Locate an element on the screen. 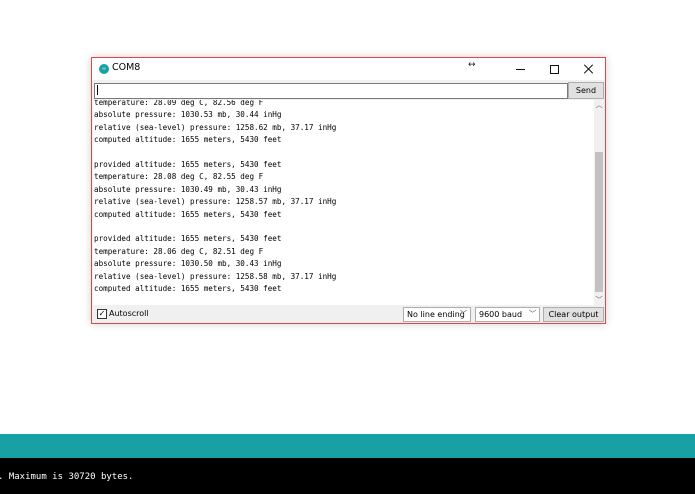 The height and width of the screenshot is (494, 695). minimize-icon is located at coordinates (520, 69).